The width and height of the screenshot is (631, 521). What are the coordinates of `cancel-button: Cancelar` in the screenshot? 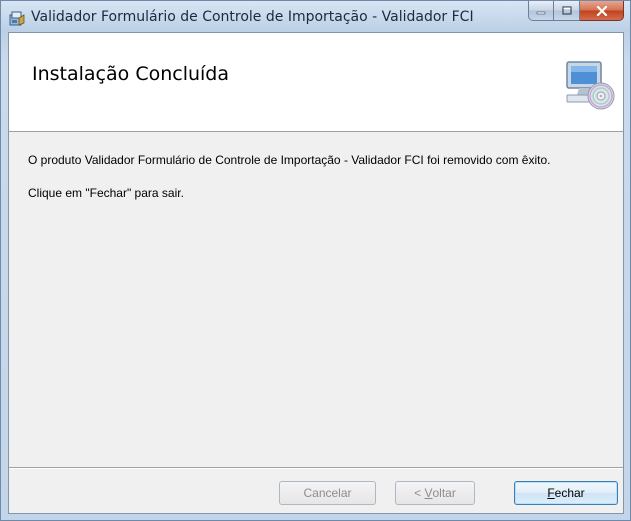 It's located at (327, 493).